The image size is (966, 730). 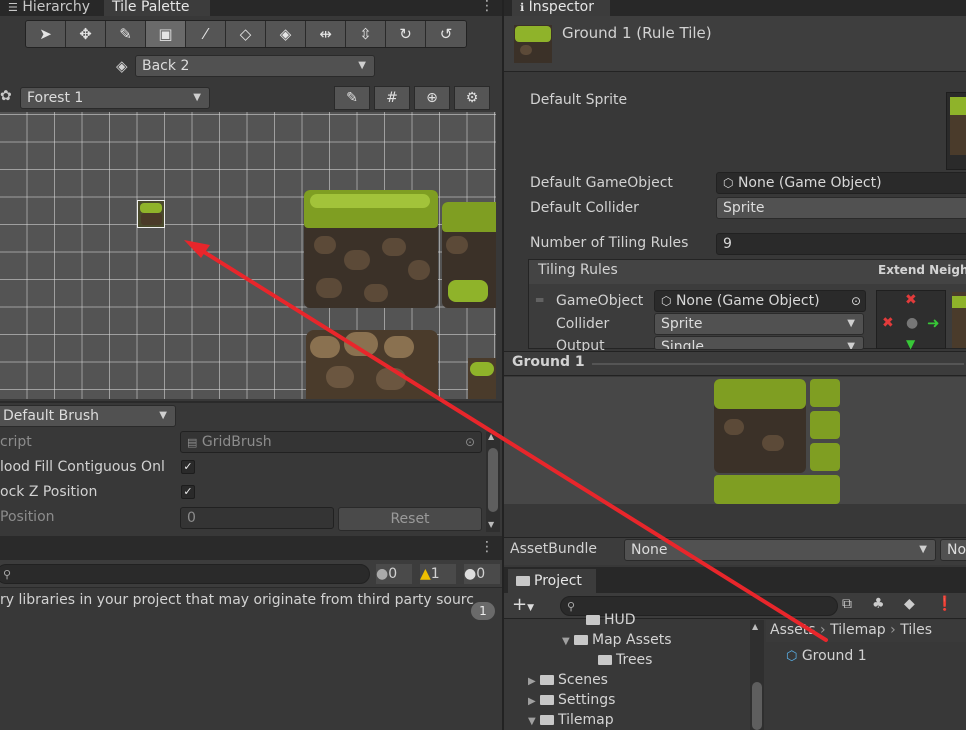 What do you see at coordinates (757, 675) in the screenshot?
I see `tree-scrollbar: ▲` at bounding box center [757, 675].